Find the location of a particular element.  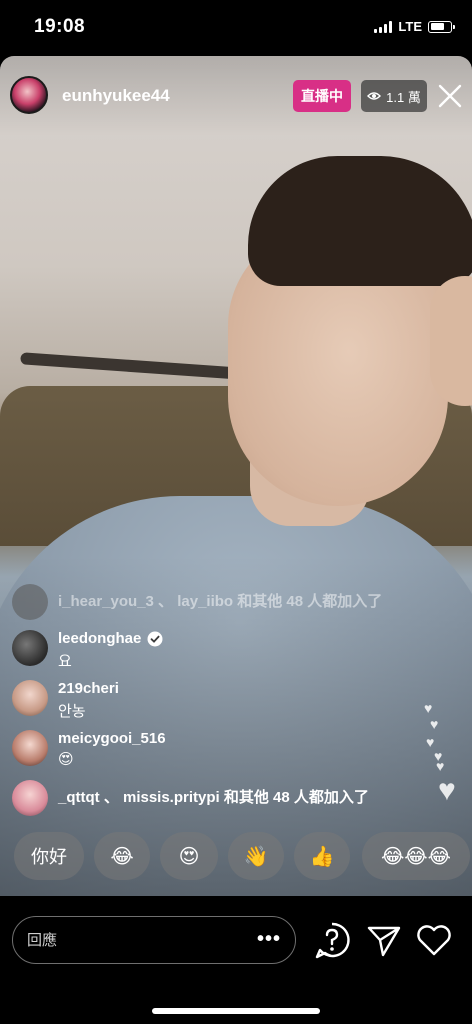

send-icon is located at coordinates (384, 940).